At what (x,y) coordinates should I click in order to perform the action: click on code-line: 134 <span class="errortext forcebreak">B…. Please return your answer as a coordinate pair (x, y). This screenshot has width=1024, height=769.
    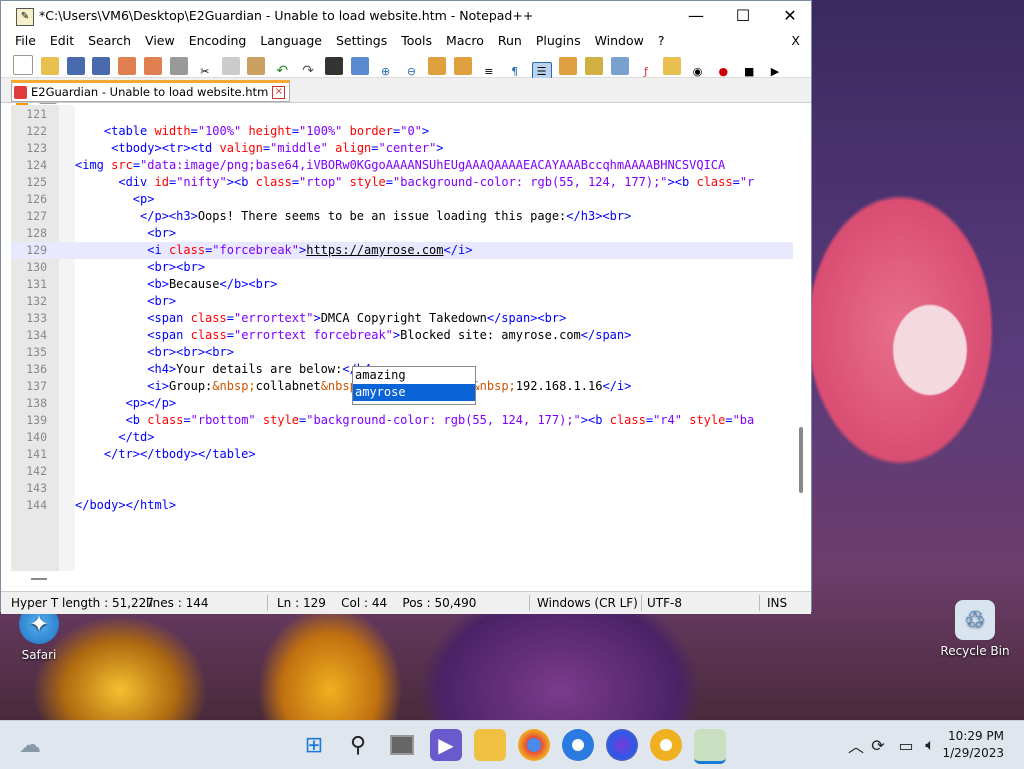
    Looking at the image, I should click on (402, 335).